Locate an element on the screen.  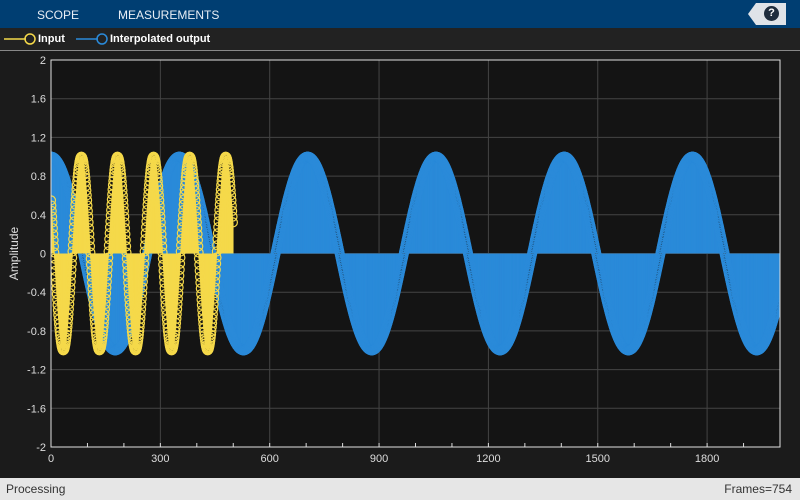
x-tick-label: 1800 is located at coordinates (707, 459).